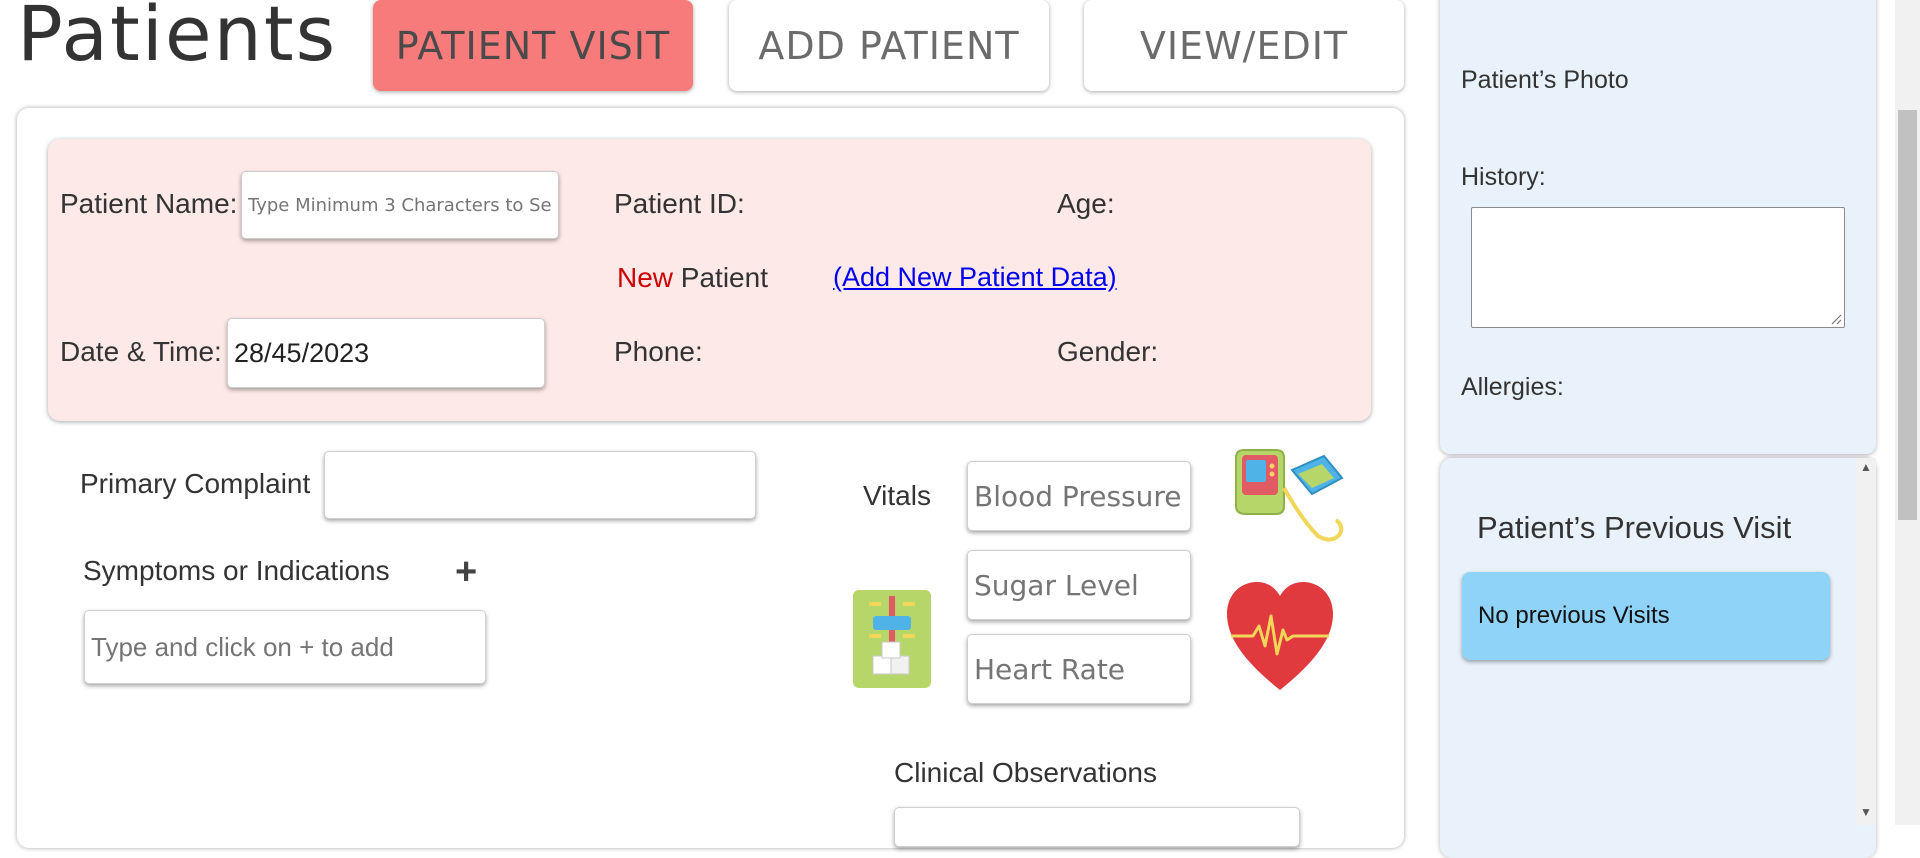  I want to click on date-time-input: 28/45/2023, so click(386, 353).